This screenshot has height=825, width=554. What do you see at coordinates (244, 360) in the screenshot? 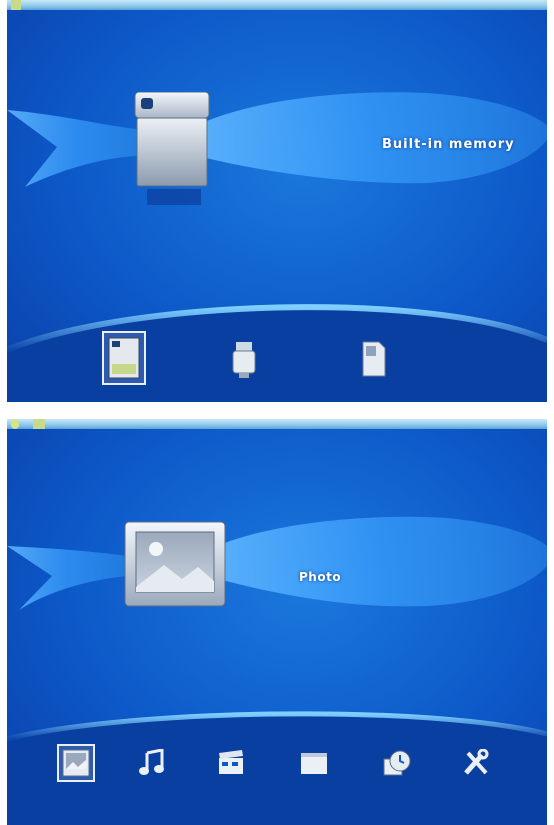
I see `usb-icon` at bounding box center [244, 360].